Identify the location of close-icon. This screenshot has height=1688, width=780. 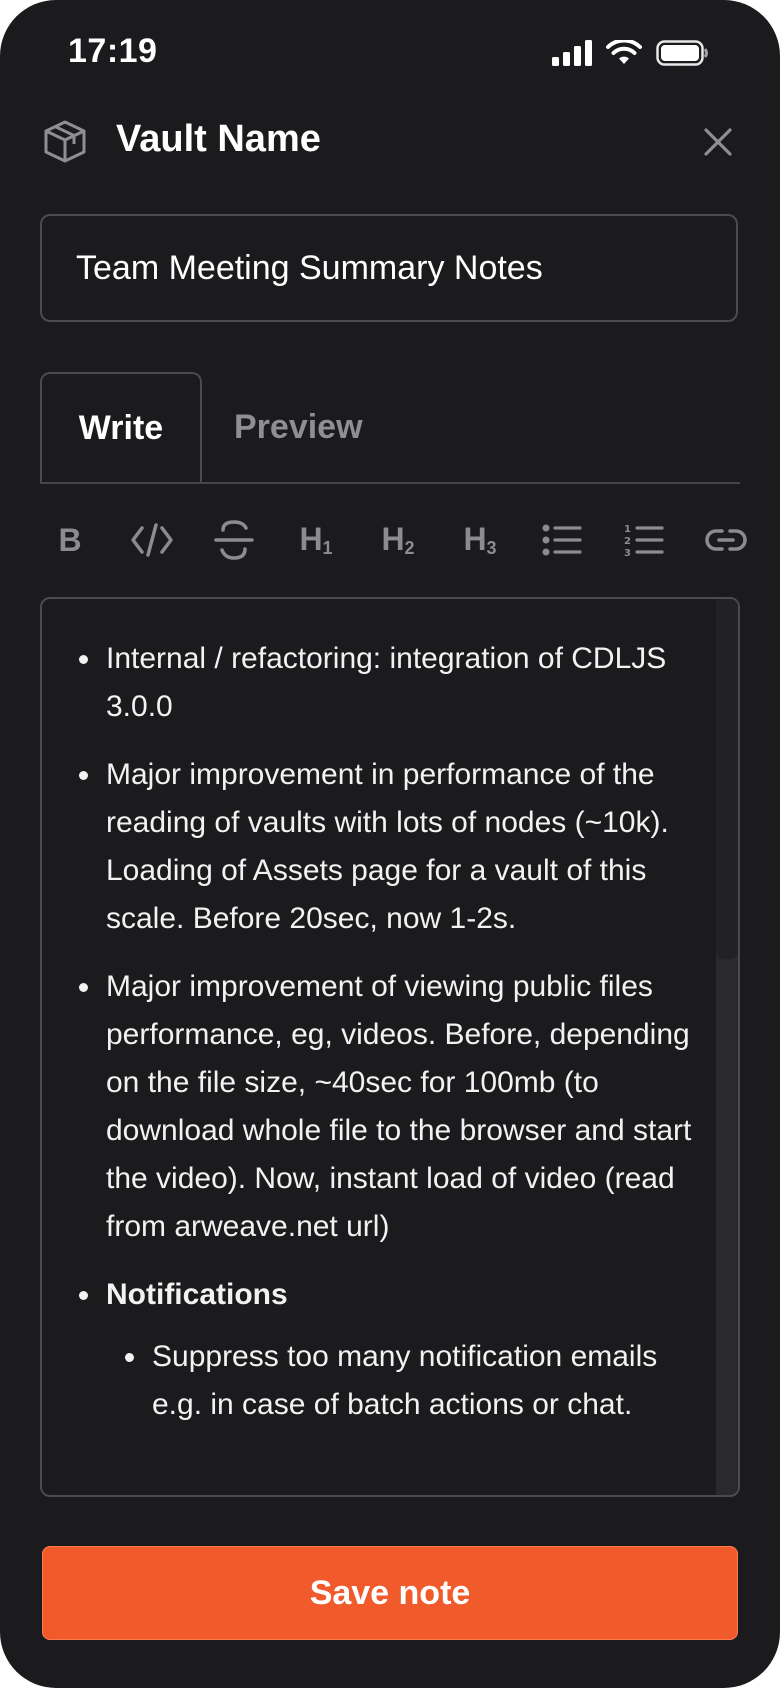
(718, 142).